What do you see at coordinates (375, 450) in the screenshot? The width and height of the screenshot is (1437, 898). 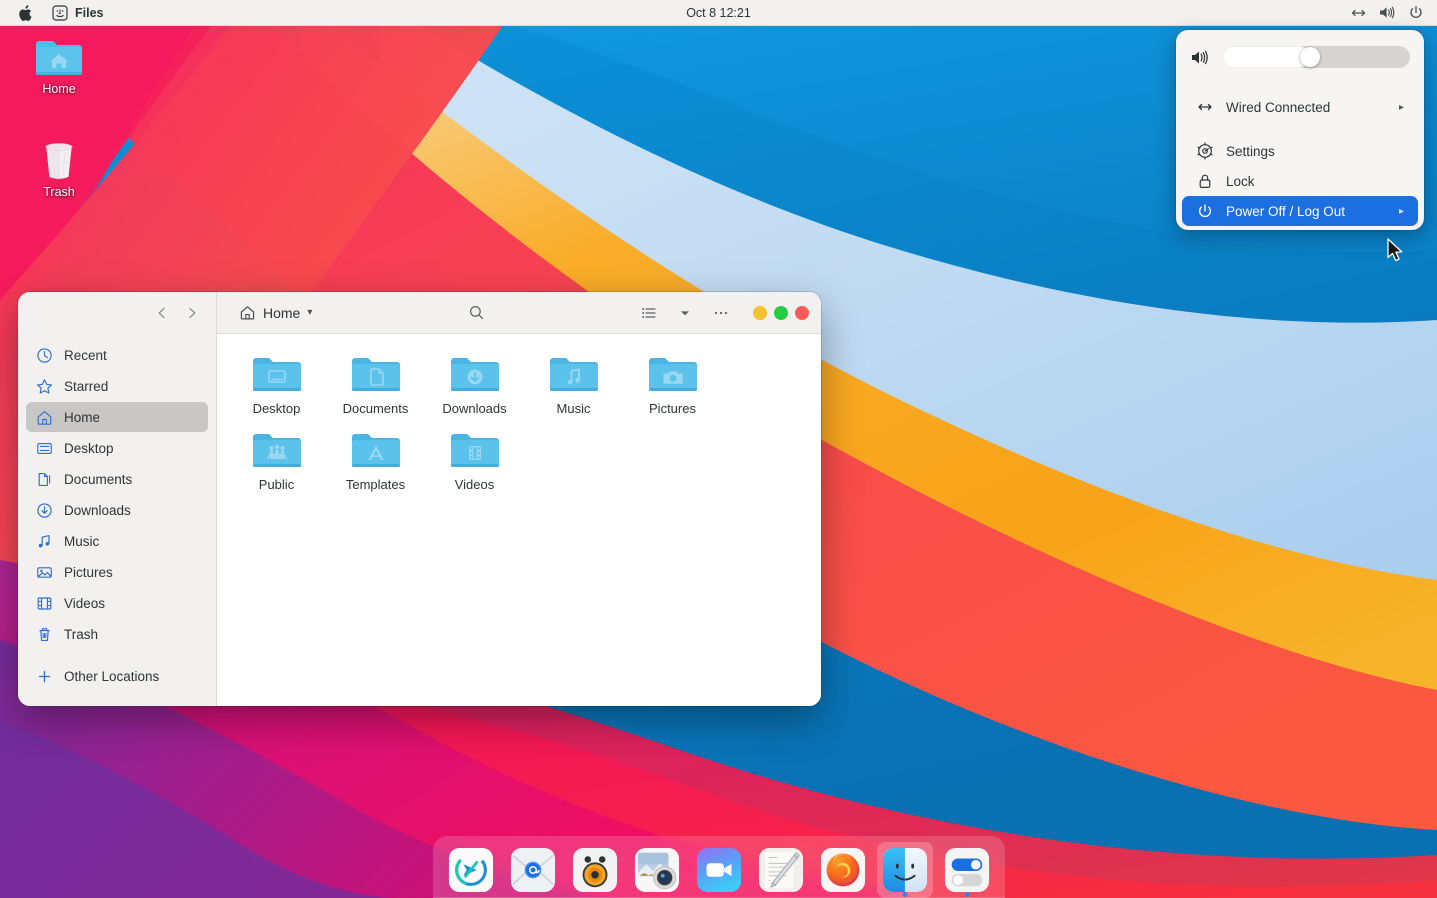 I see `folder-templates-icon` at bounding box center [375, 450].